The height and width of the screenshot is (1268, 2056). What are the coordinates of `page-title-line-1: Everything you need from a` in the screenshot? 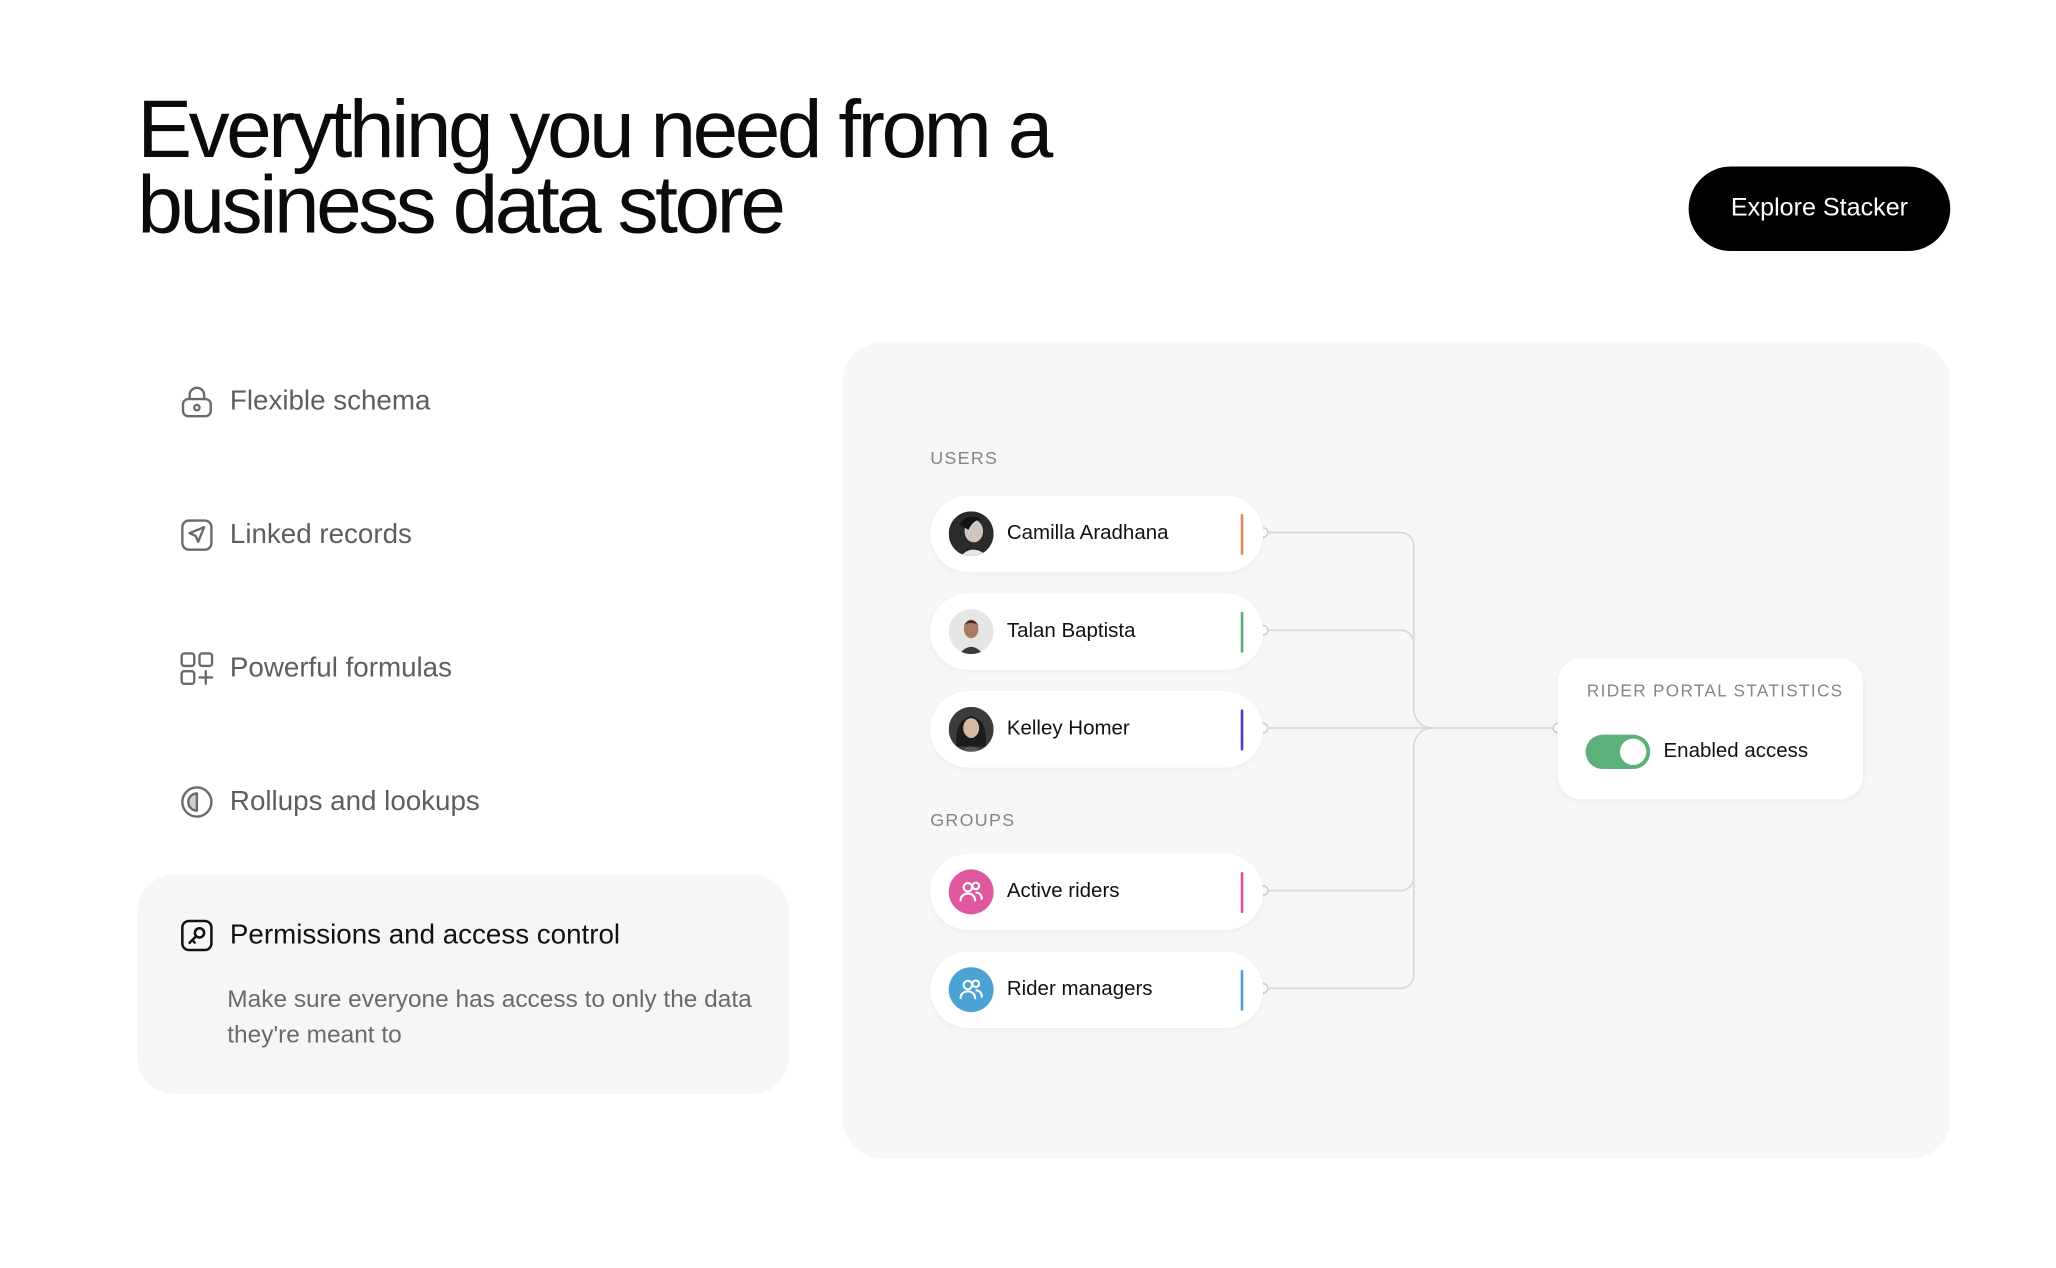 It's located at (595, 130).